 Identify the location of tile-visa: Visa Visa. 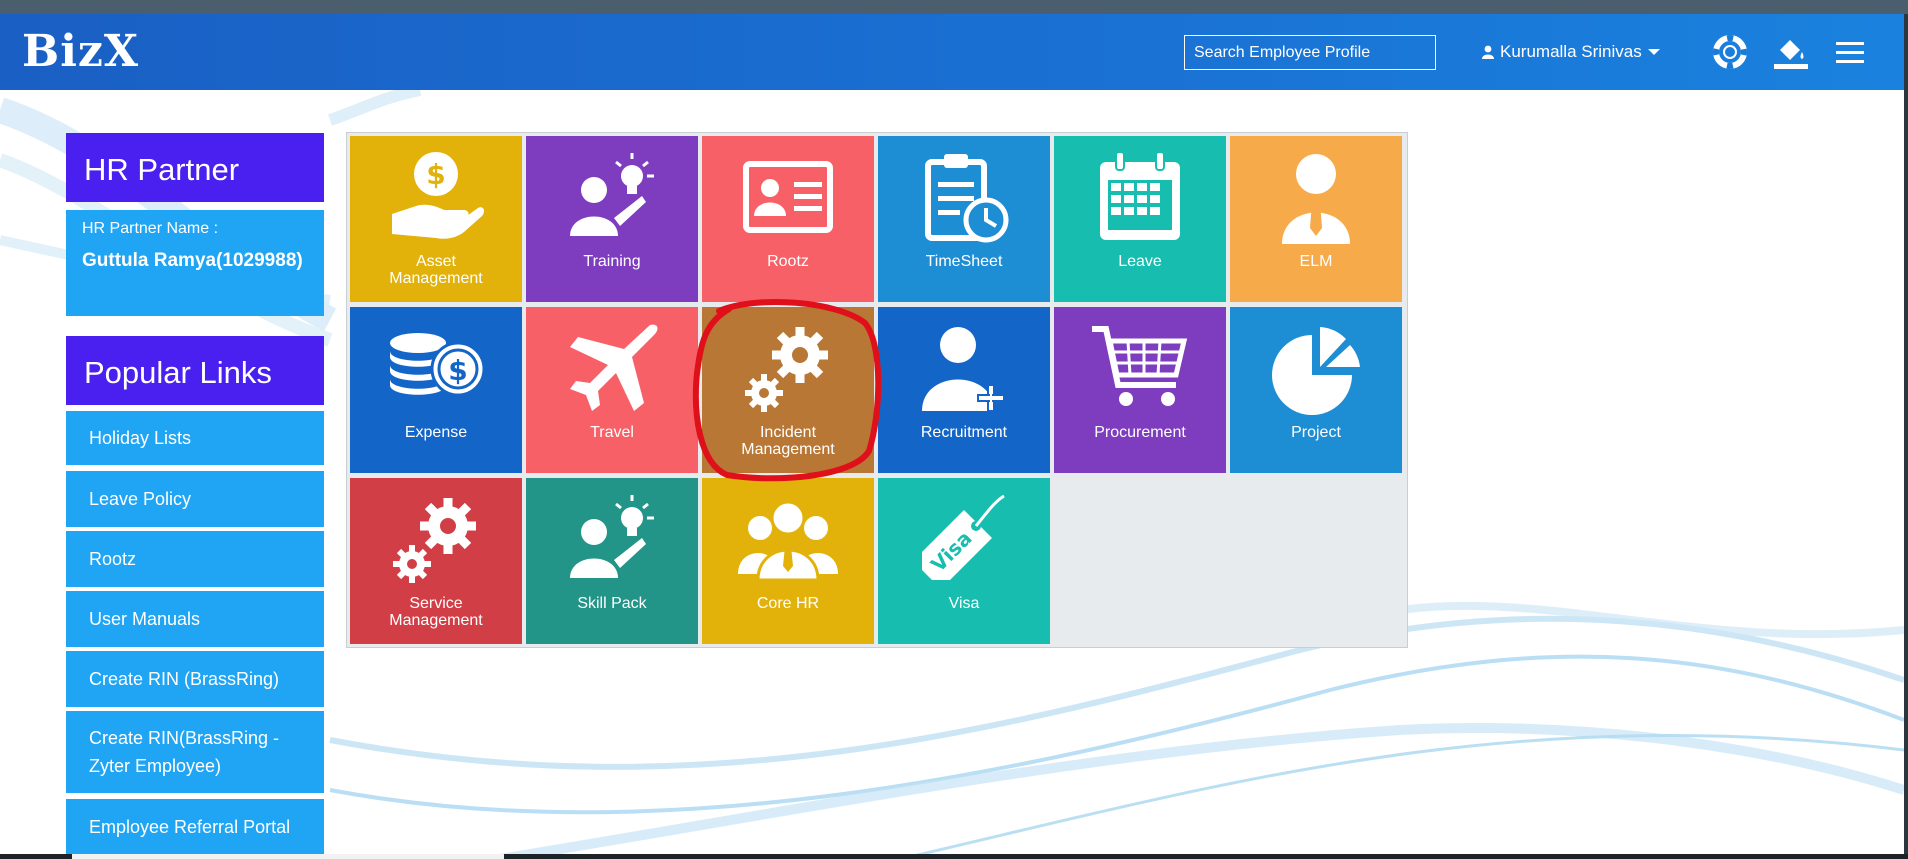
(964, 561).